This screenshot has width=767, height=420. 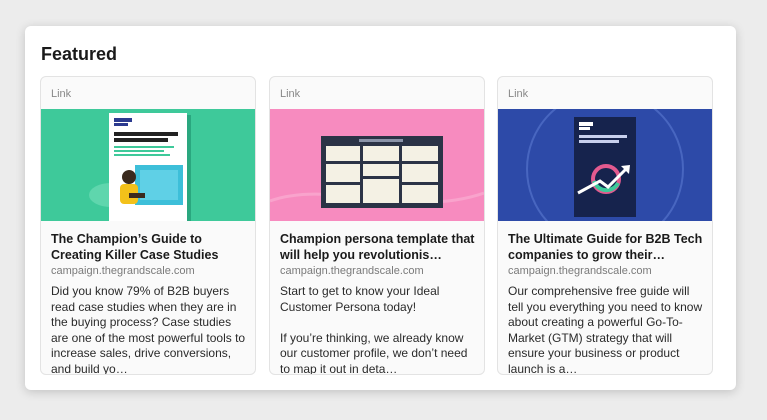 I want to click on section-title: Featured, so click(x=79, y=54).